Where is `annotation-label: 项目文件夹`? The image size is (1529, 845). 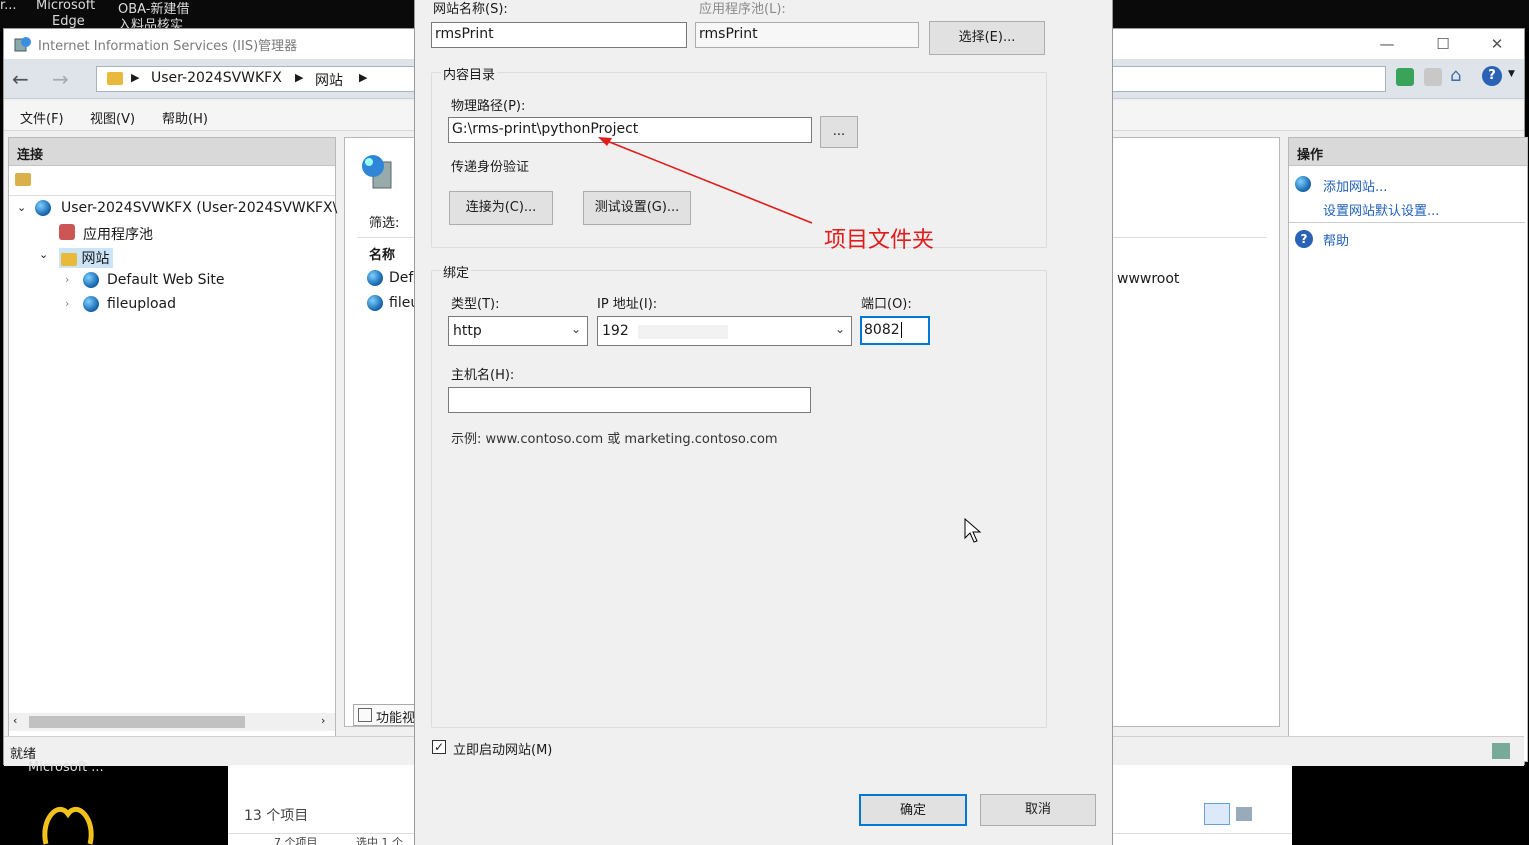 annotation-label: 项目文件夹 is located at coordinates (879, 240).